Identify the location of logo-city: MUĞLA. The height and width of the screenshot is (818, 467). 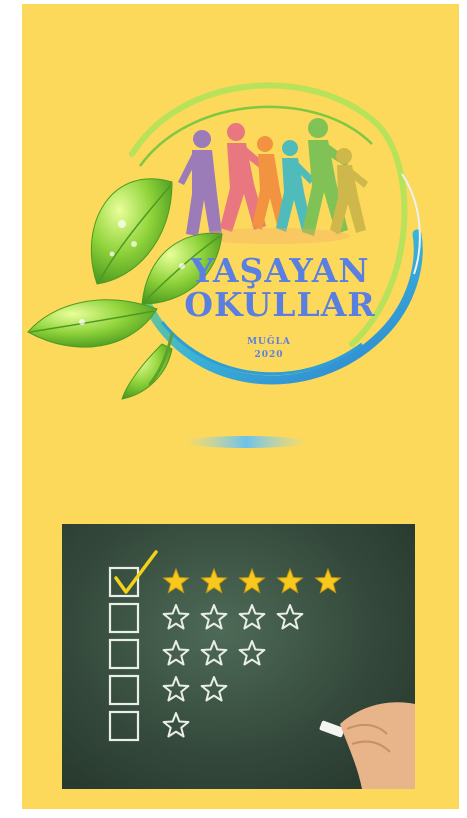
(269, 341).